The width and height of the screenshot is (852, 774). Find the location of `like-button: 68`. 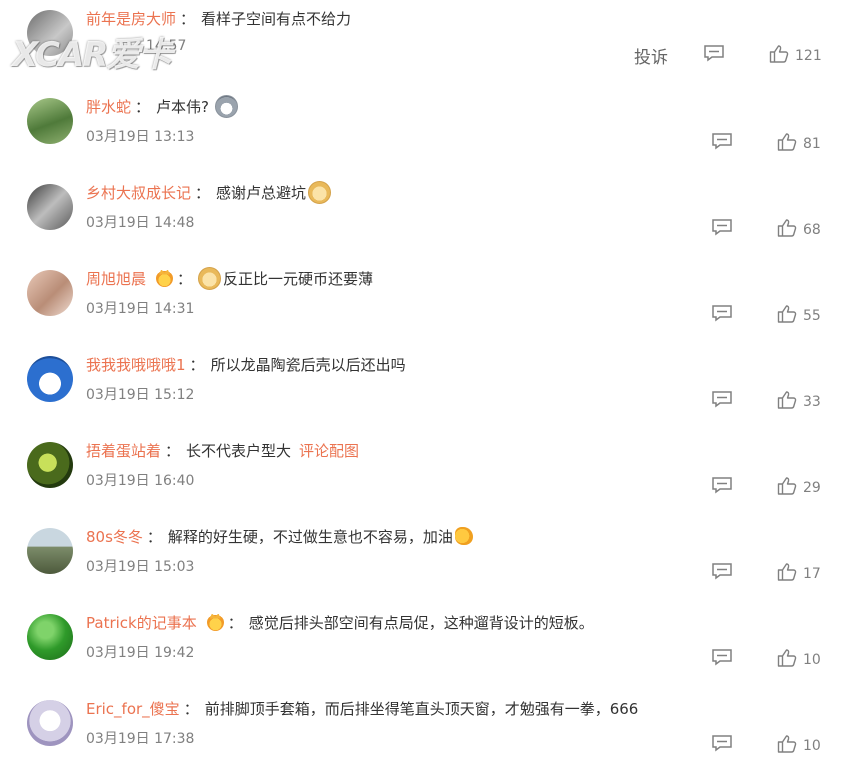

like-button: 68 is located at coordinates (799, 229).